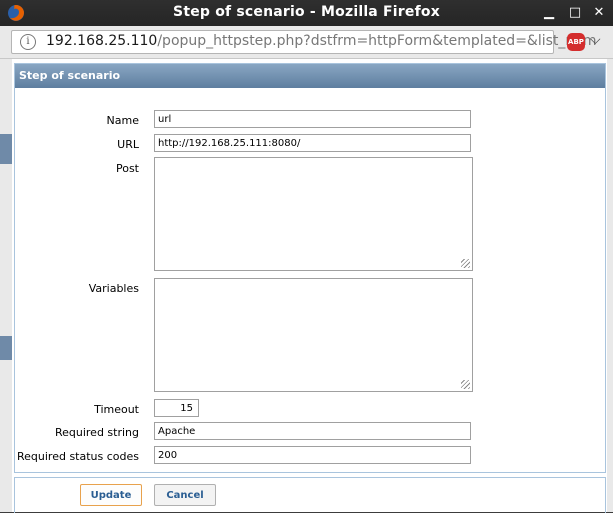 This screenshot has width=613, height=513. Describe the element at coordinates (127, 168) in the screenshot. I see `post-label: Post` at that location.